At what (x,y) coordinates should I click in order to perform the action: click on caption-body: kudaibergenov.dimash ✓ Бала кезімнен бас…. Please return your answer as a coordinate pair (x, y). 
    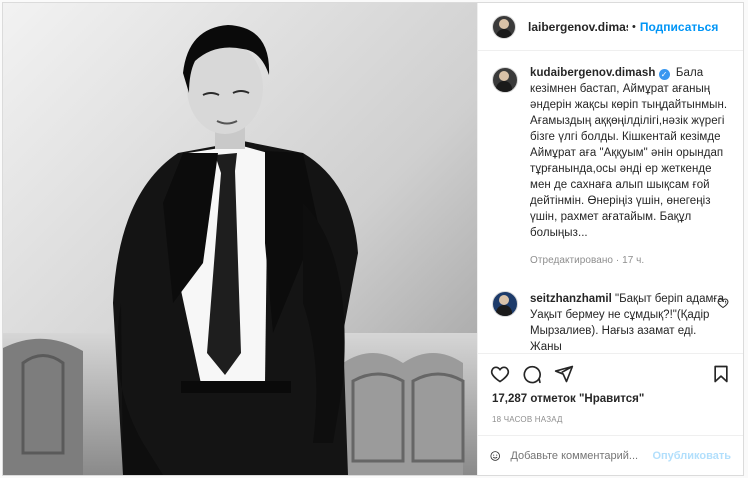
    Looking at the image, I should click on (629, 167).